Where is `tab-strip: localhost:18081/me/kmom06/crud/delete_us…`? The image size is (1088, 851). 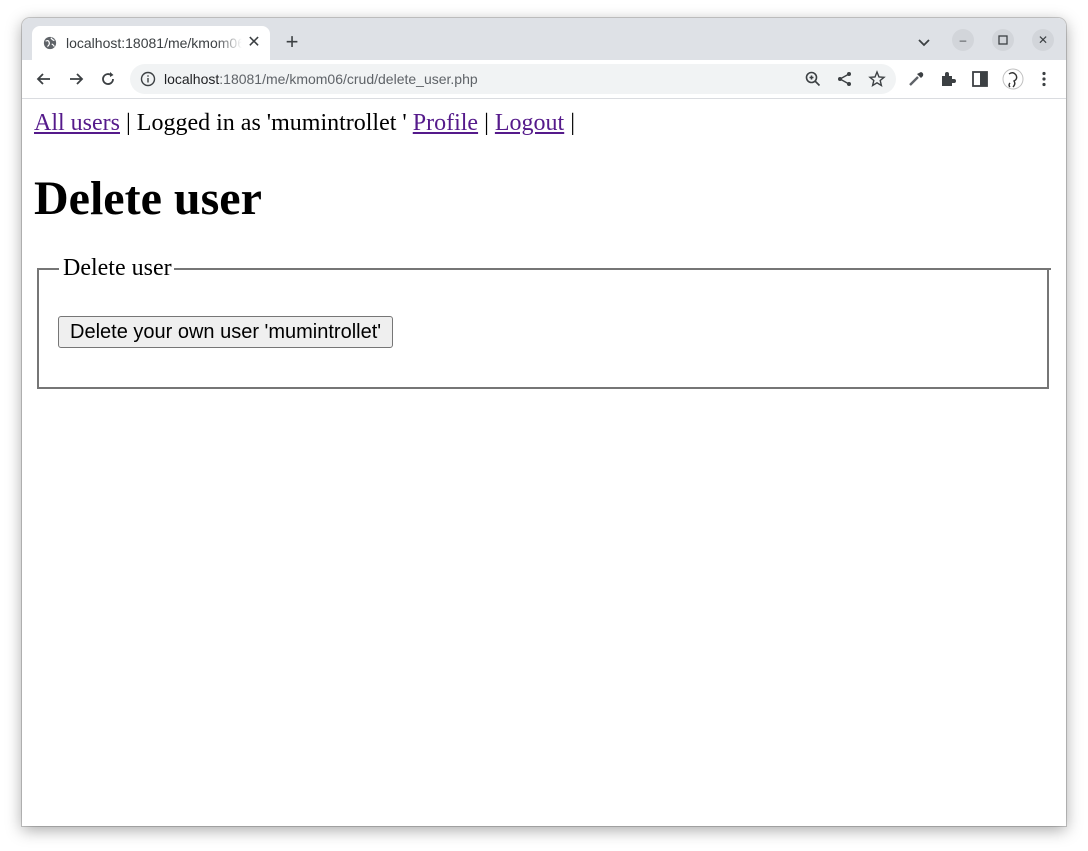
tab-strip: localhost:18081/me/kmom06/crud/delete_us… is located at coordinates (544, 39).